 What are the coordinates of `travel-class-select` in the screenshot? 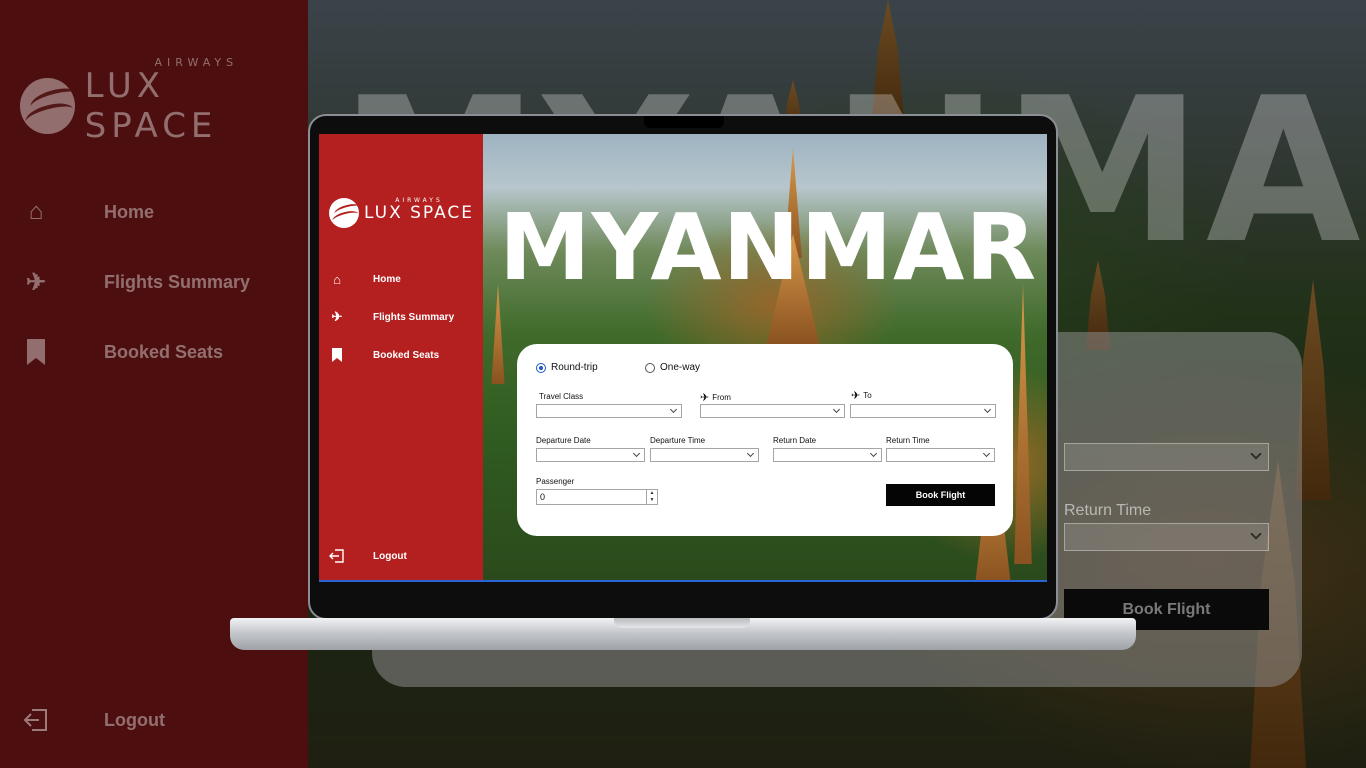 It's located at (609, 411).